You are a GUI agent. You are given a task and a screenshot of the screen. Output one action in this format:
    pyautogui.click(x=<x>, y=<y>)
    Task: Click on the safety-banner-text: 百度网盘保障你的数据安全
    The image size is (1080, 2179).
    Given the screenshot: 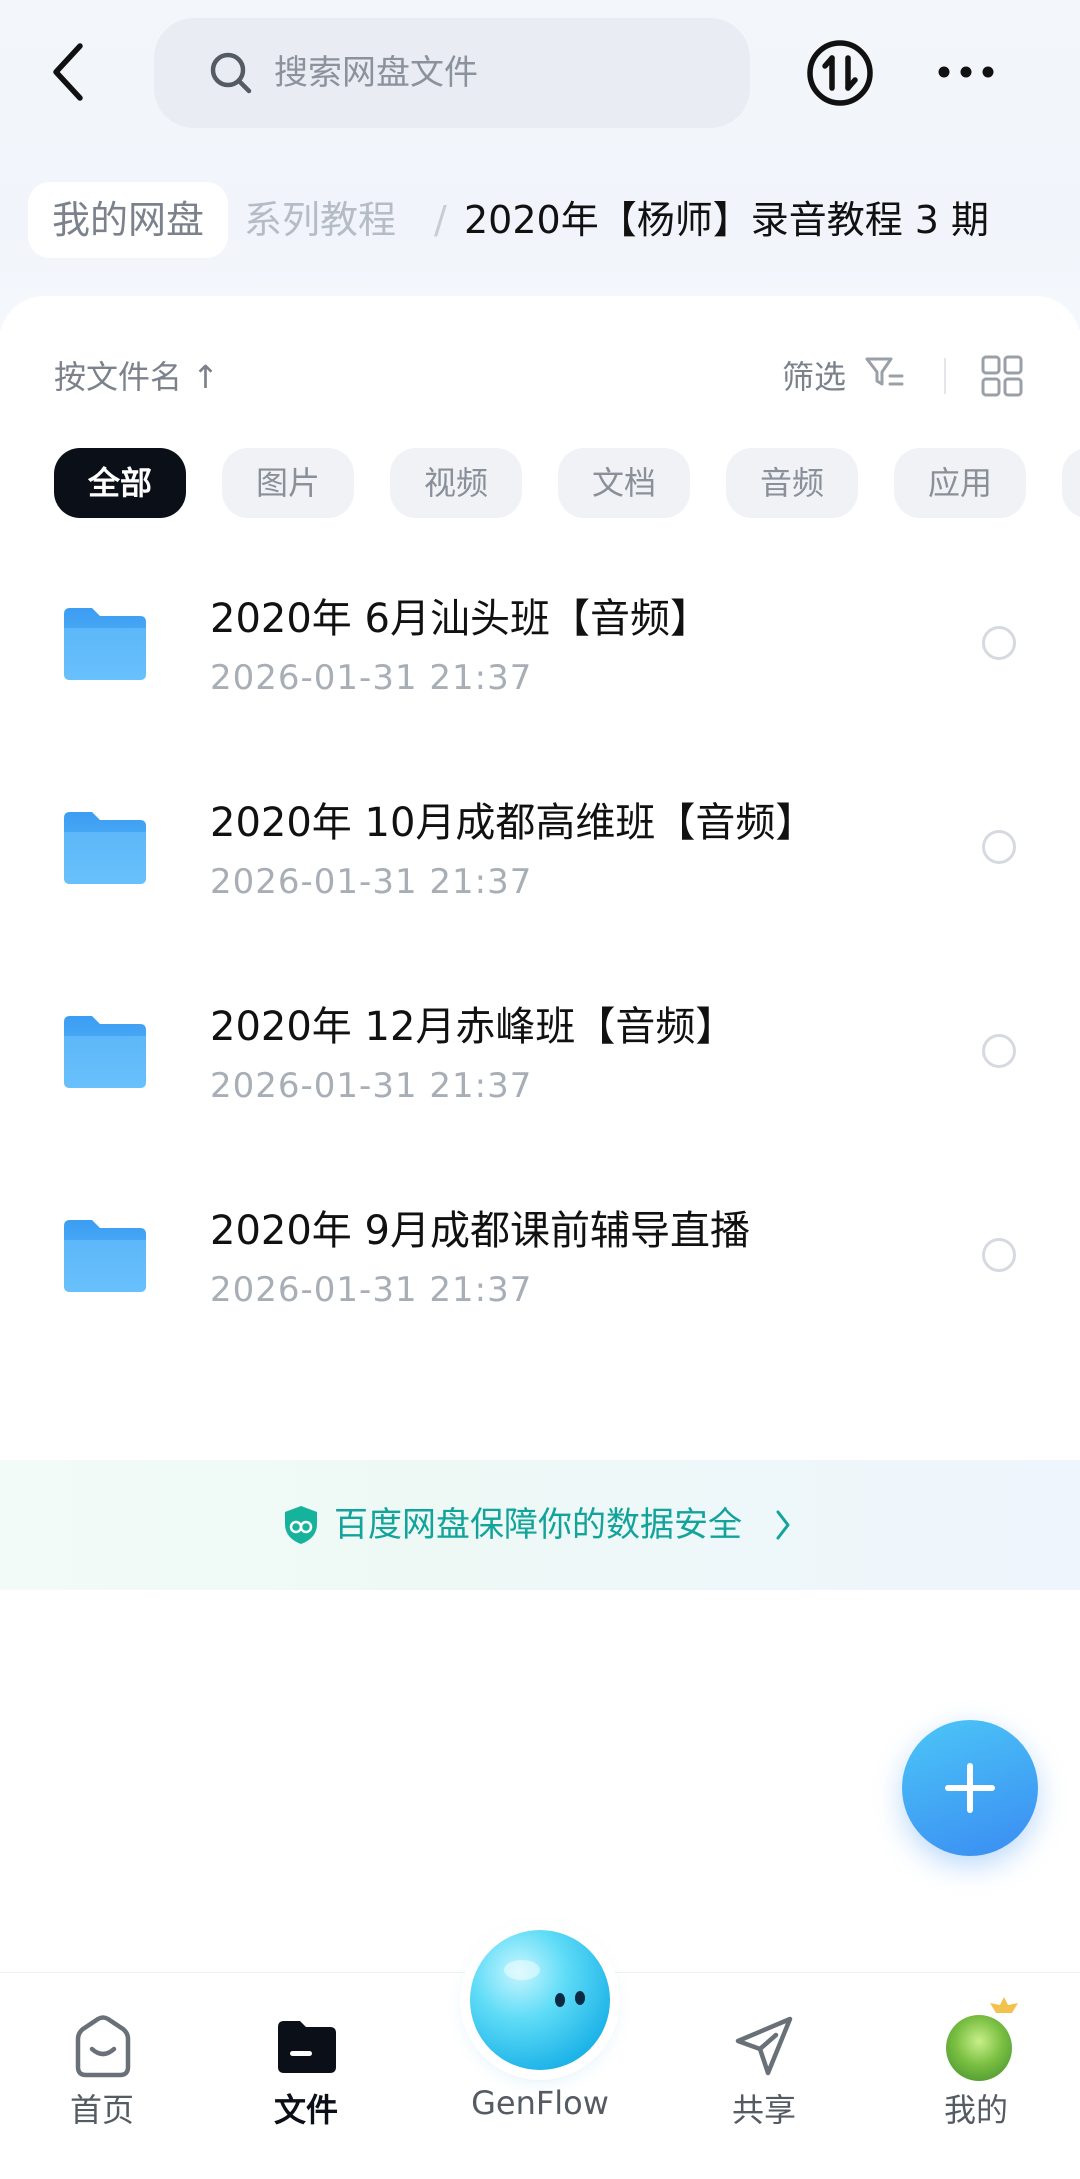 What is the action you would take?
    pyautogui.click(x=538, y=1525)
    